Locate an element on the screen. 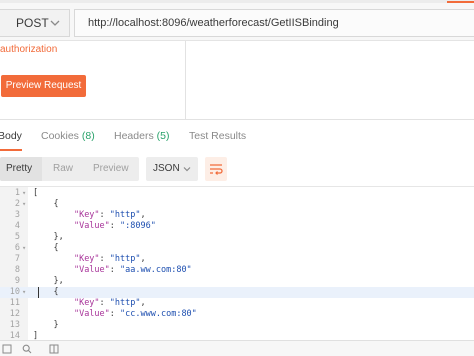 The width and height of the screenshot is (474, 356). code-text: } is located at coordinates (46, 325).